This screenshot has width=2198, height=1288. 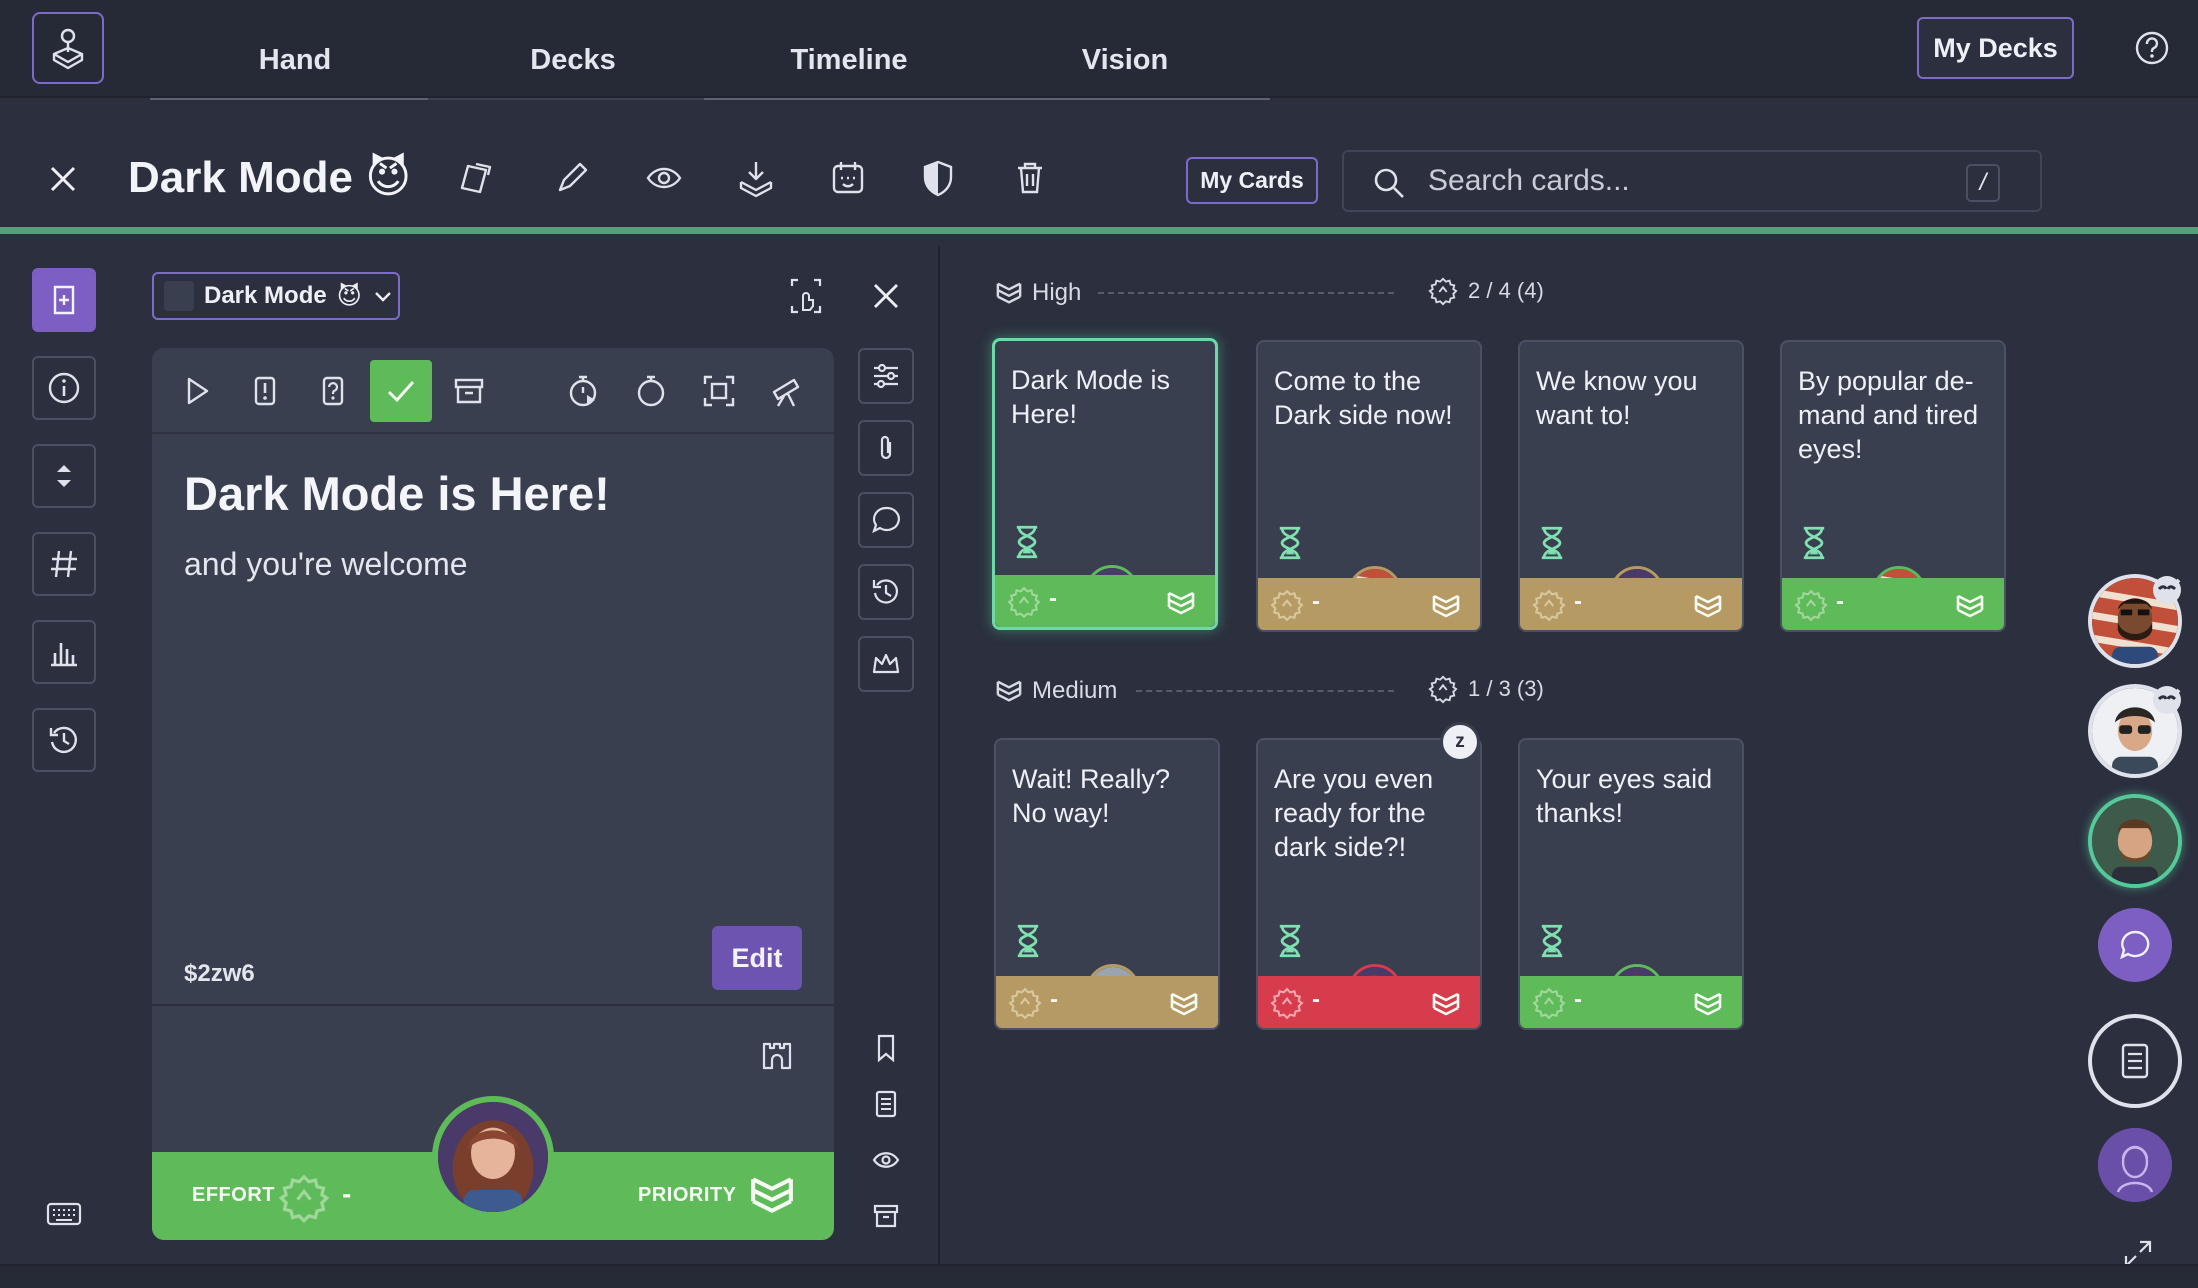 I want to click on deck-card-button, so click(x=478, y=178).